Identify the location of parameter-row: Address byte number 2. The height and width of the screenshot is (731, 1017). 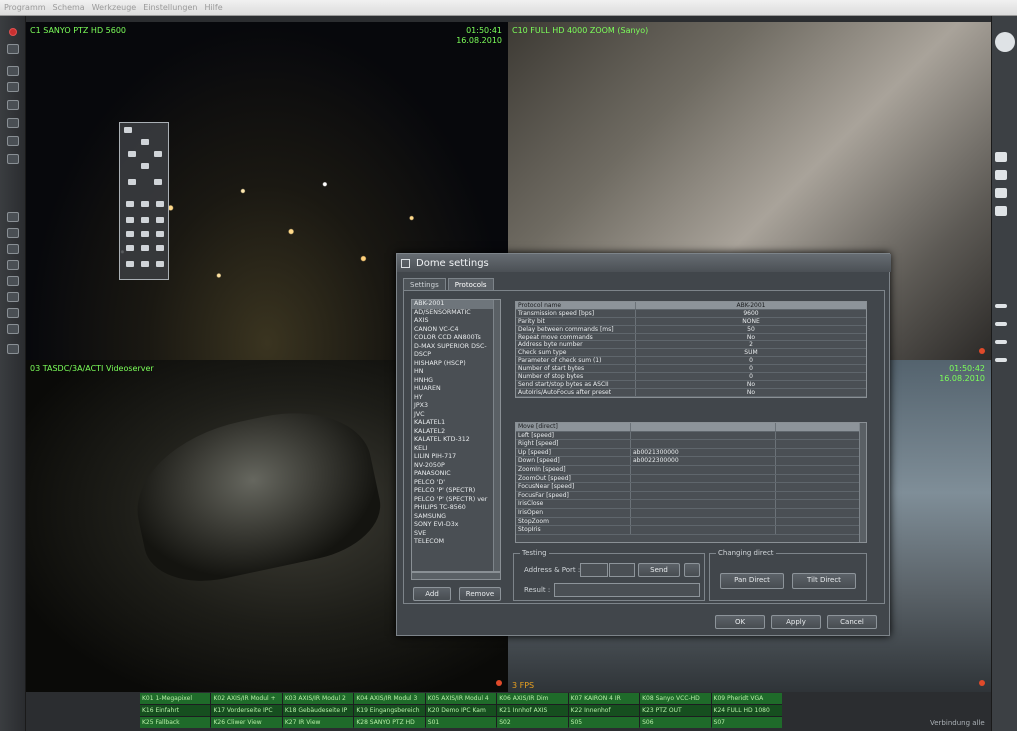
(691, 345).